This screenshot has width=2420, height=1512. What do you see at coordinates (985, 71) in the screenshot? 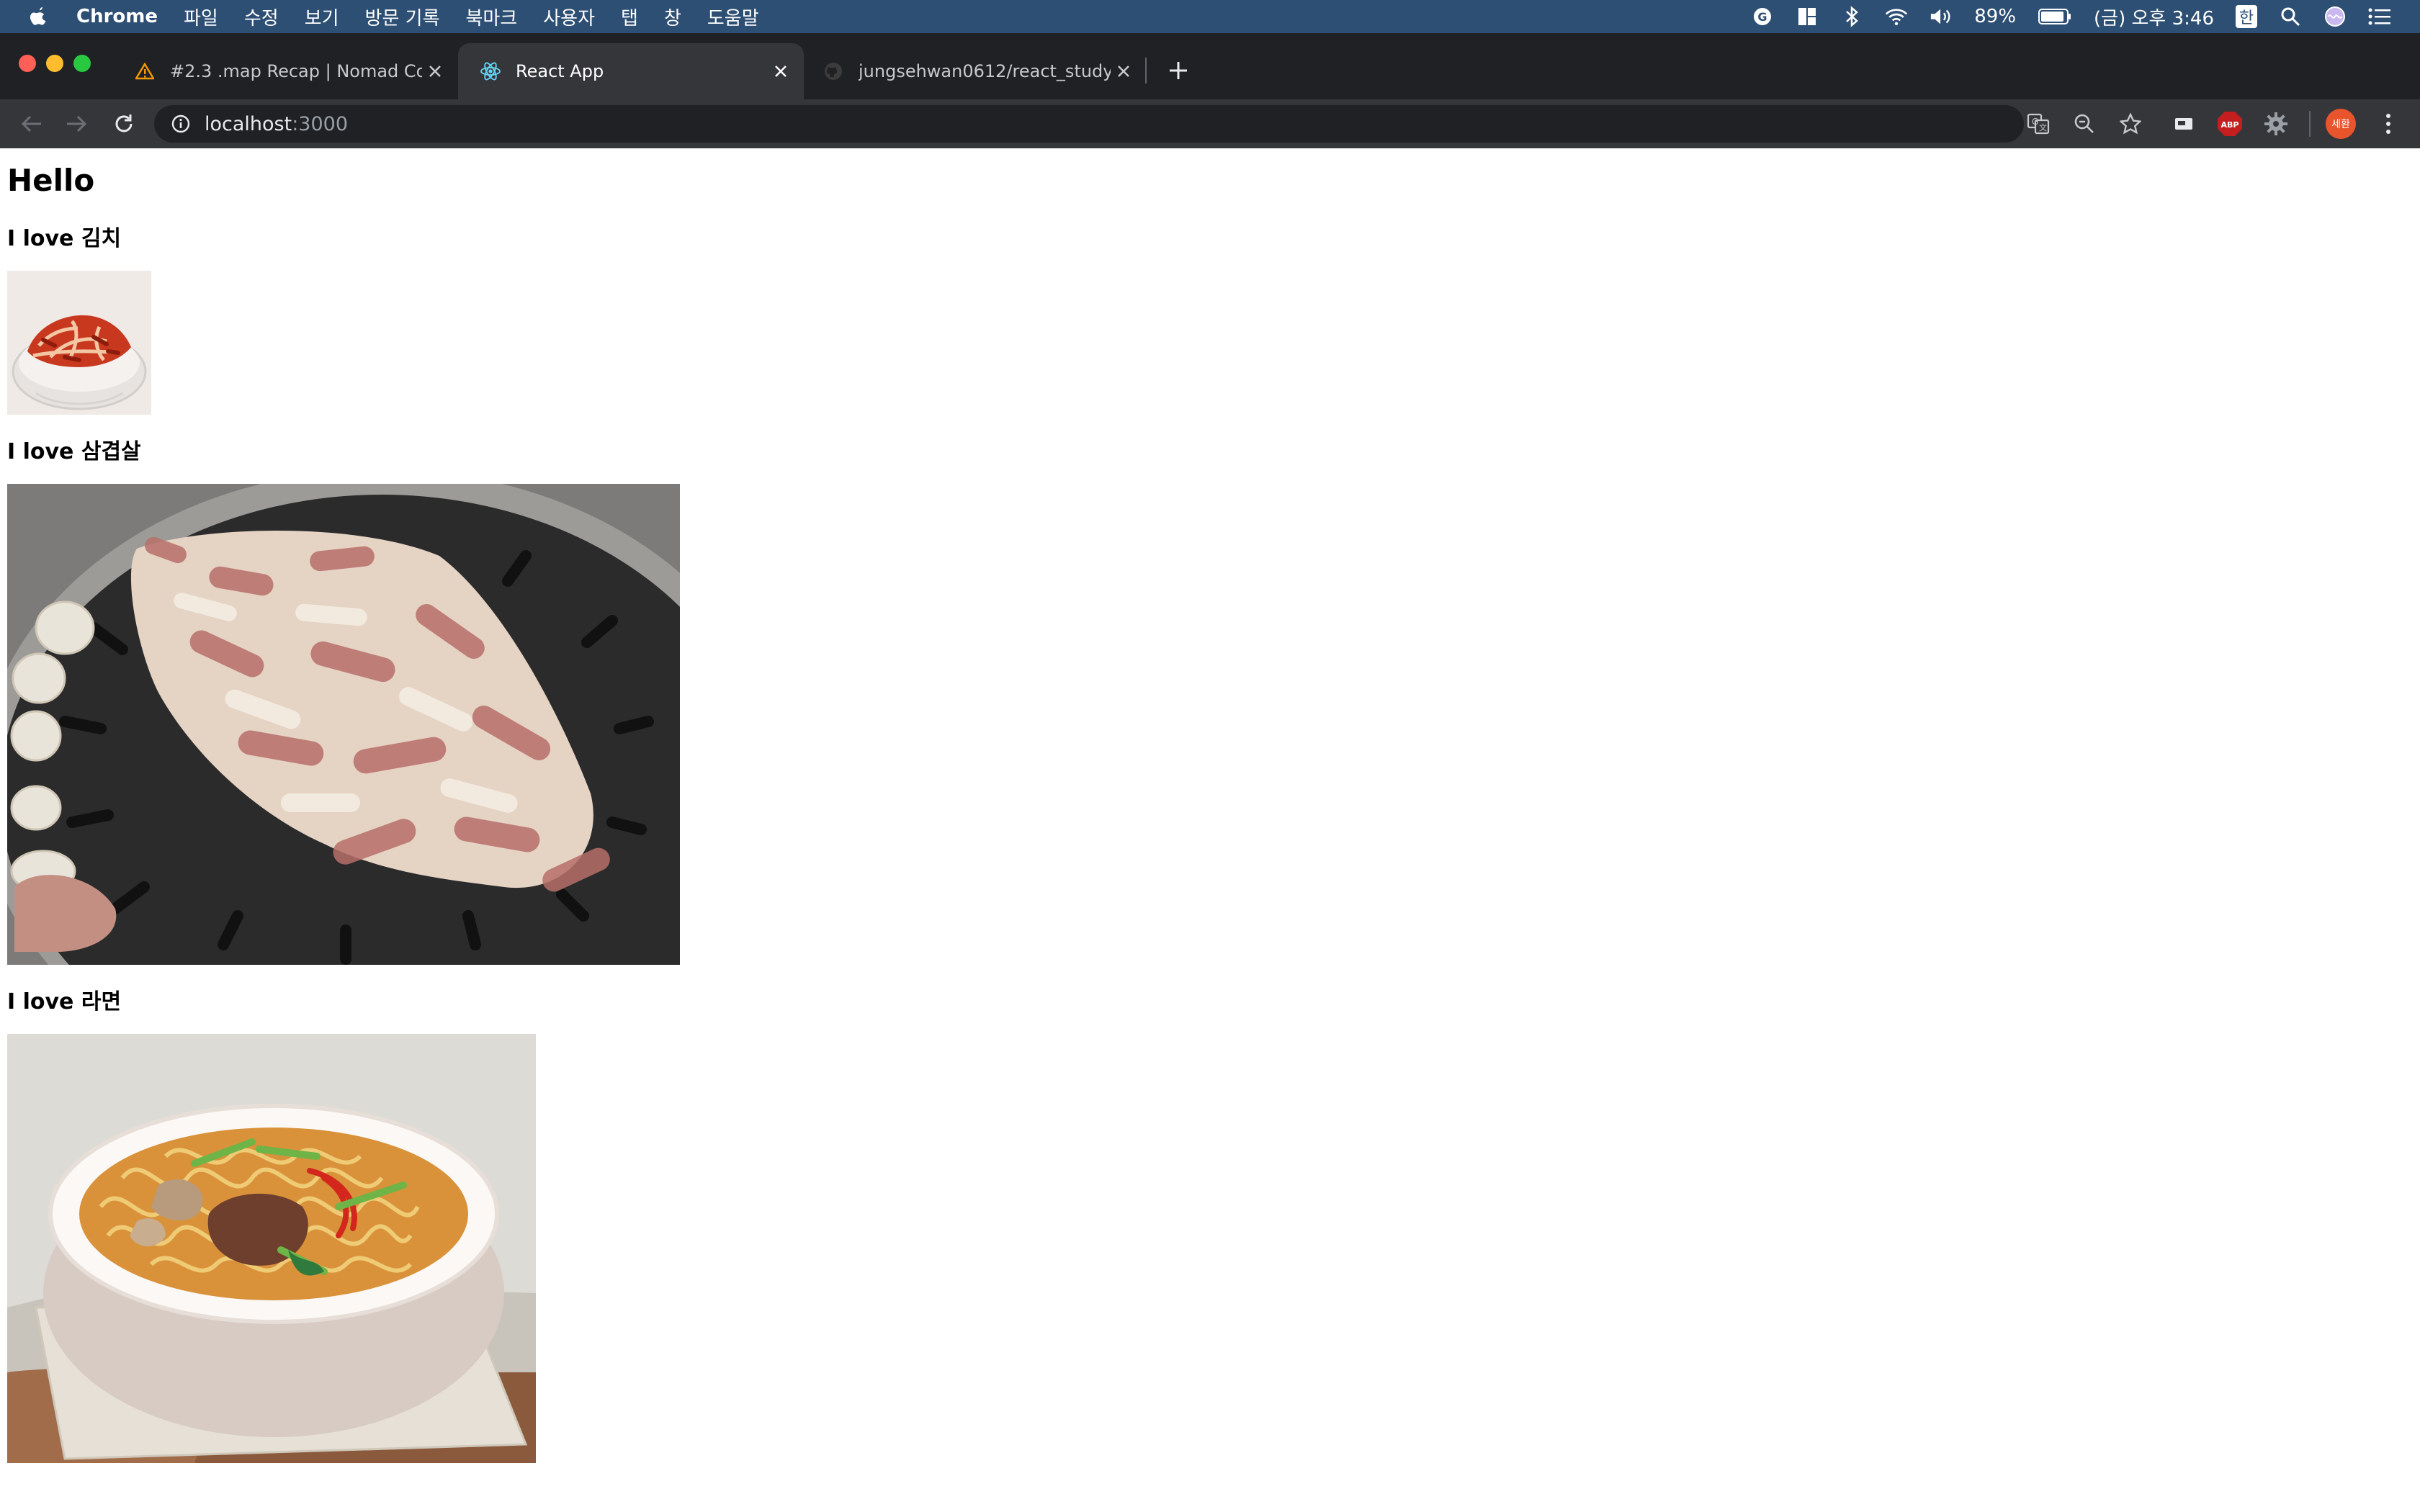
I see `tab-title: jungsehwan0612/react_study: React` at bounding box center [985, 71].